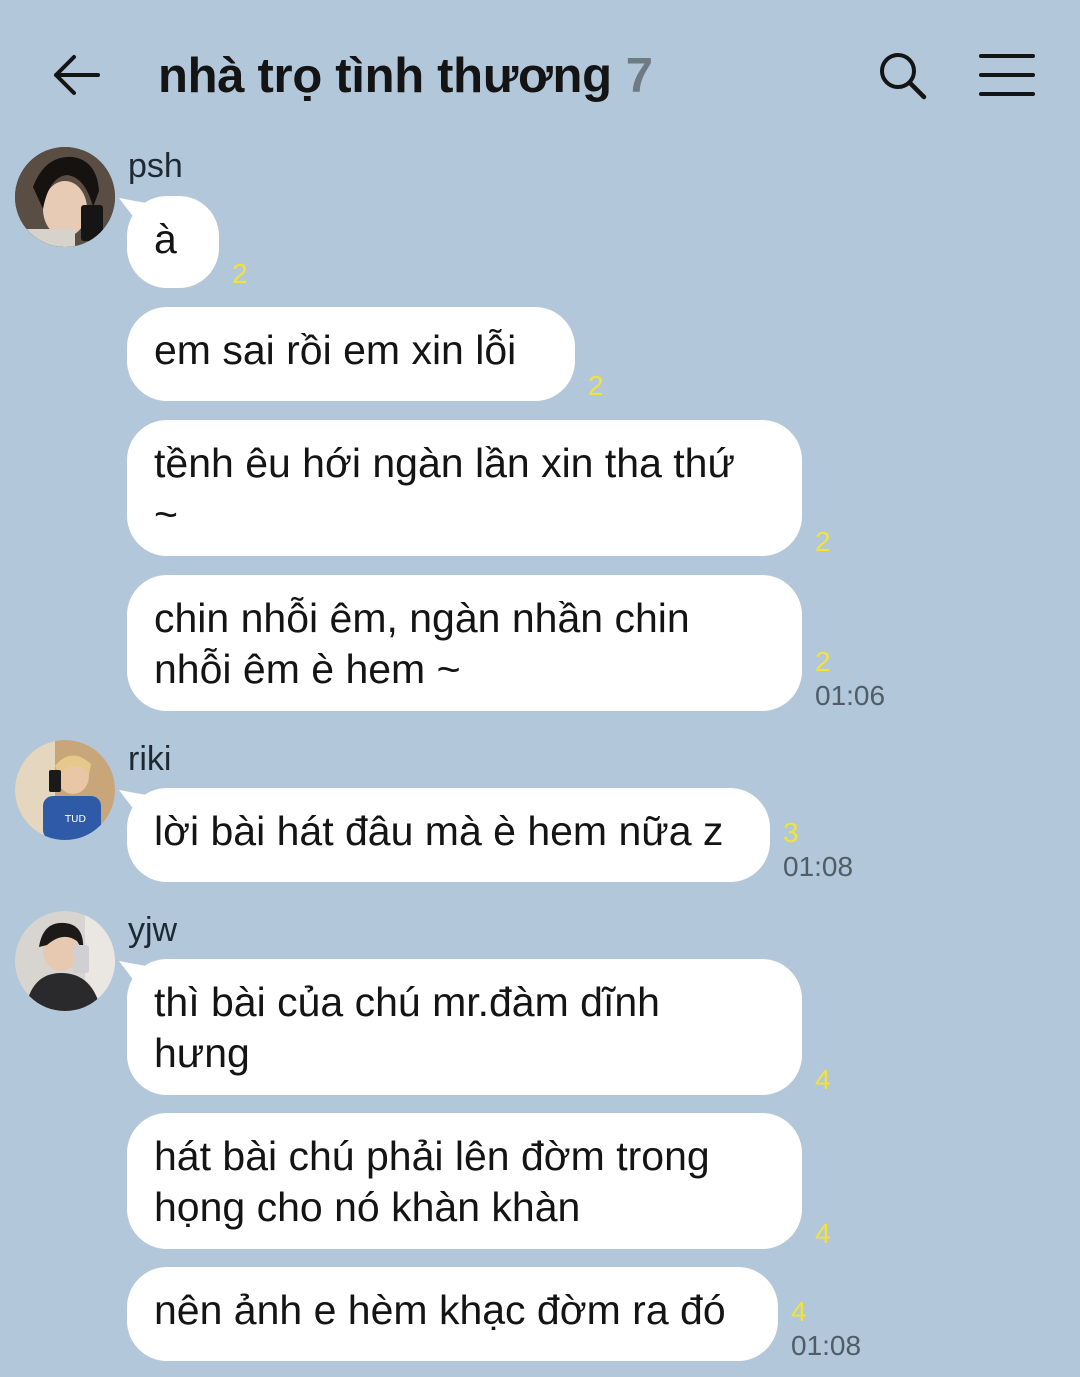  I want to click on menu-button, so click(1007, 75).